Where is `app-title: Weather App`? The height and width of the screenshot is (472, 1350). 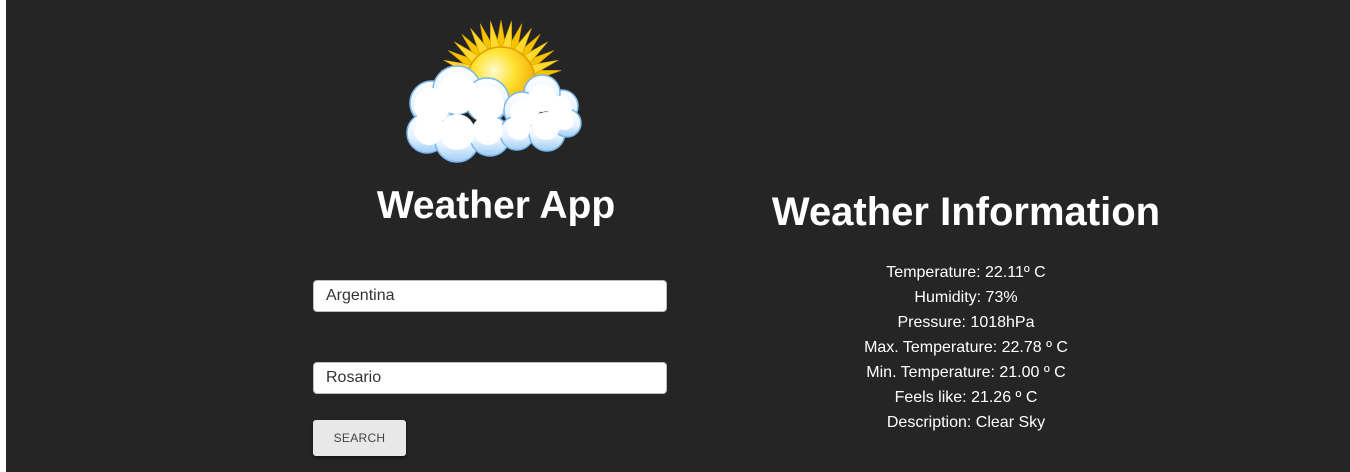 app-title: Weather App is located at coordinates (496, 205).